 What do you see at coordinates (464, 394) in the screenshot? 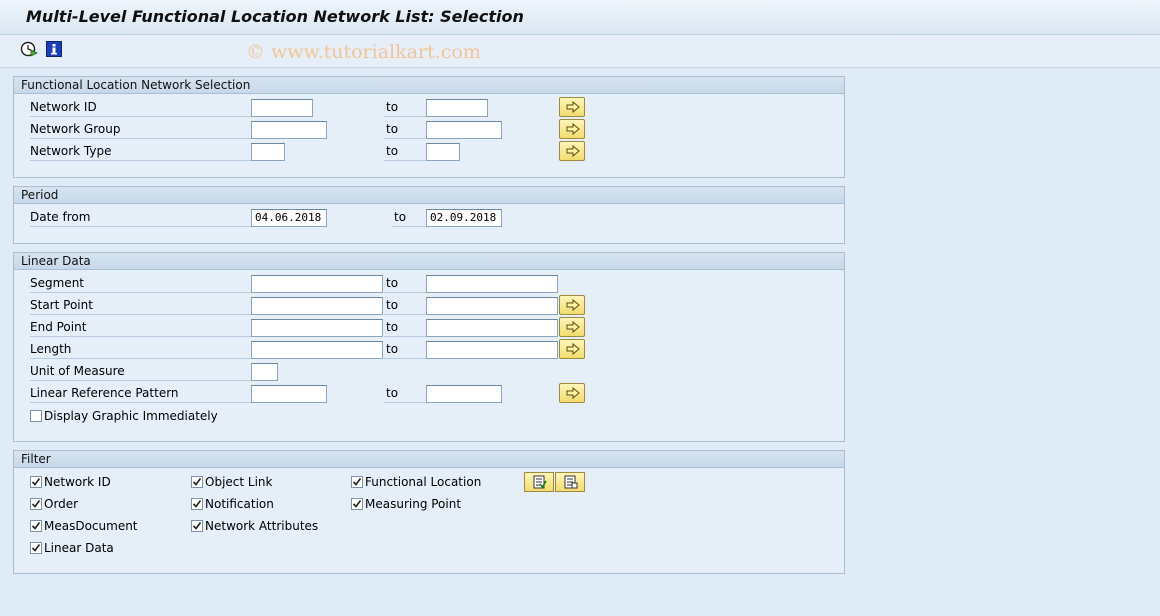
I see `linear-reference-pattern-to-input` at bounding box center [464, 394].